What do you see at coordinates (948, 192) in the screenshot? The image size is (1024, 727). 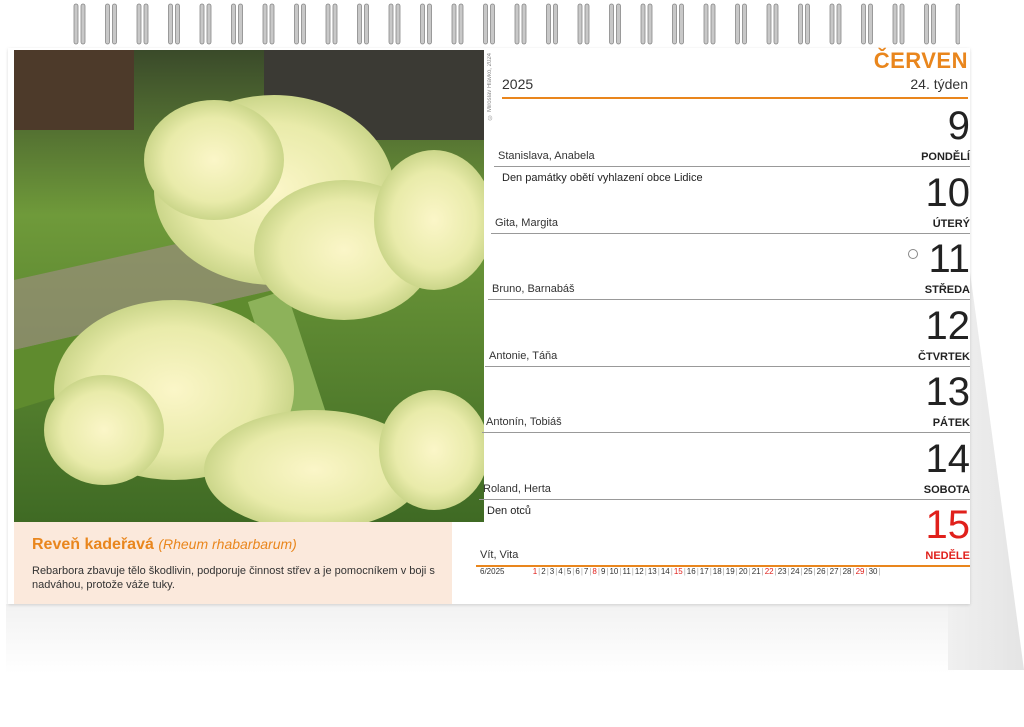 I see `day-number: 10` at bounding box center [948, 192].